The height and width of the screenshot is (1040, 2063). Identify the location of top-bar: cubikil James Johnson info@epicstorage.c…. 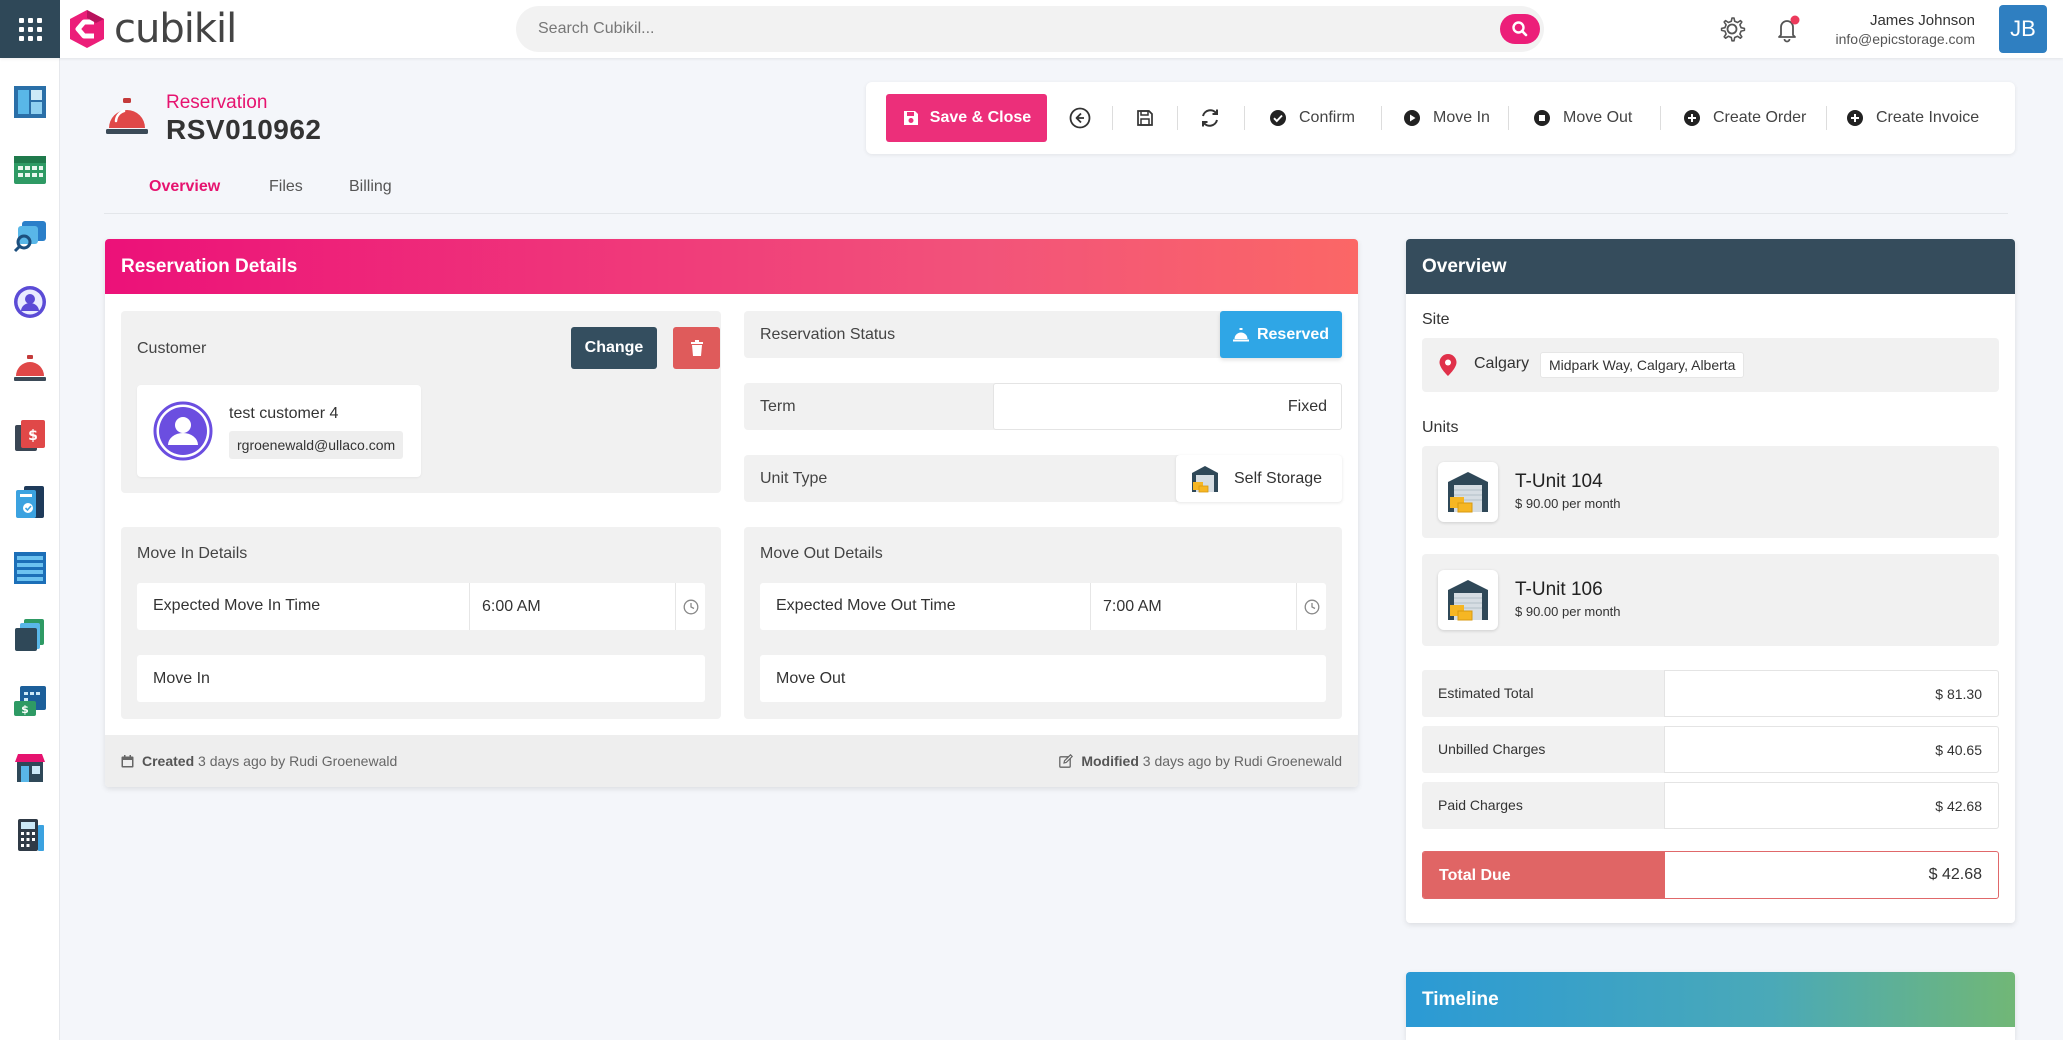
(1031, 29).